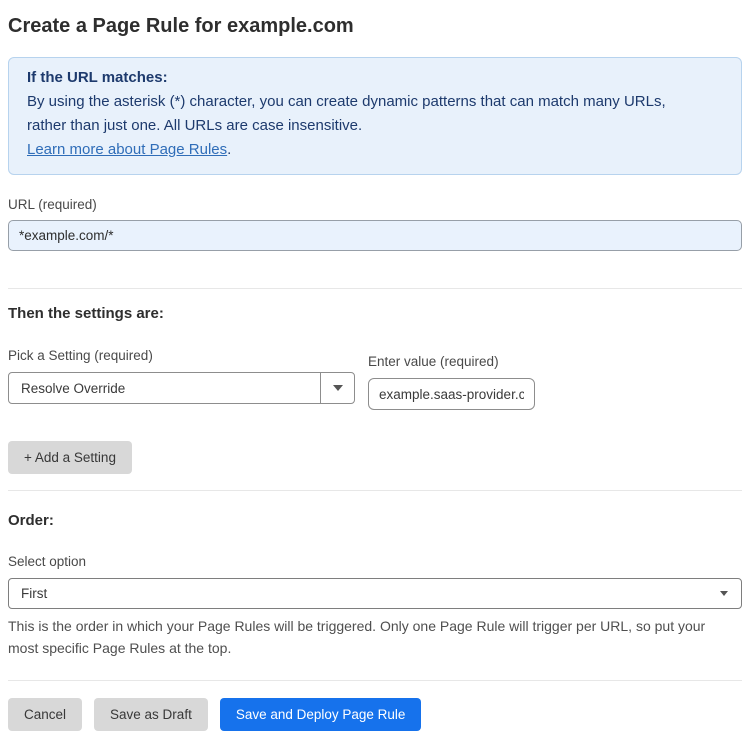  Describe the element at coordinates (451, 394) in the screenshot. I see `setting-value-input` at that location.